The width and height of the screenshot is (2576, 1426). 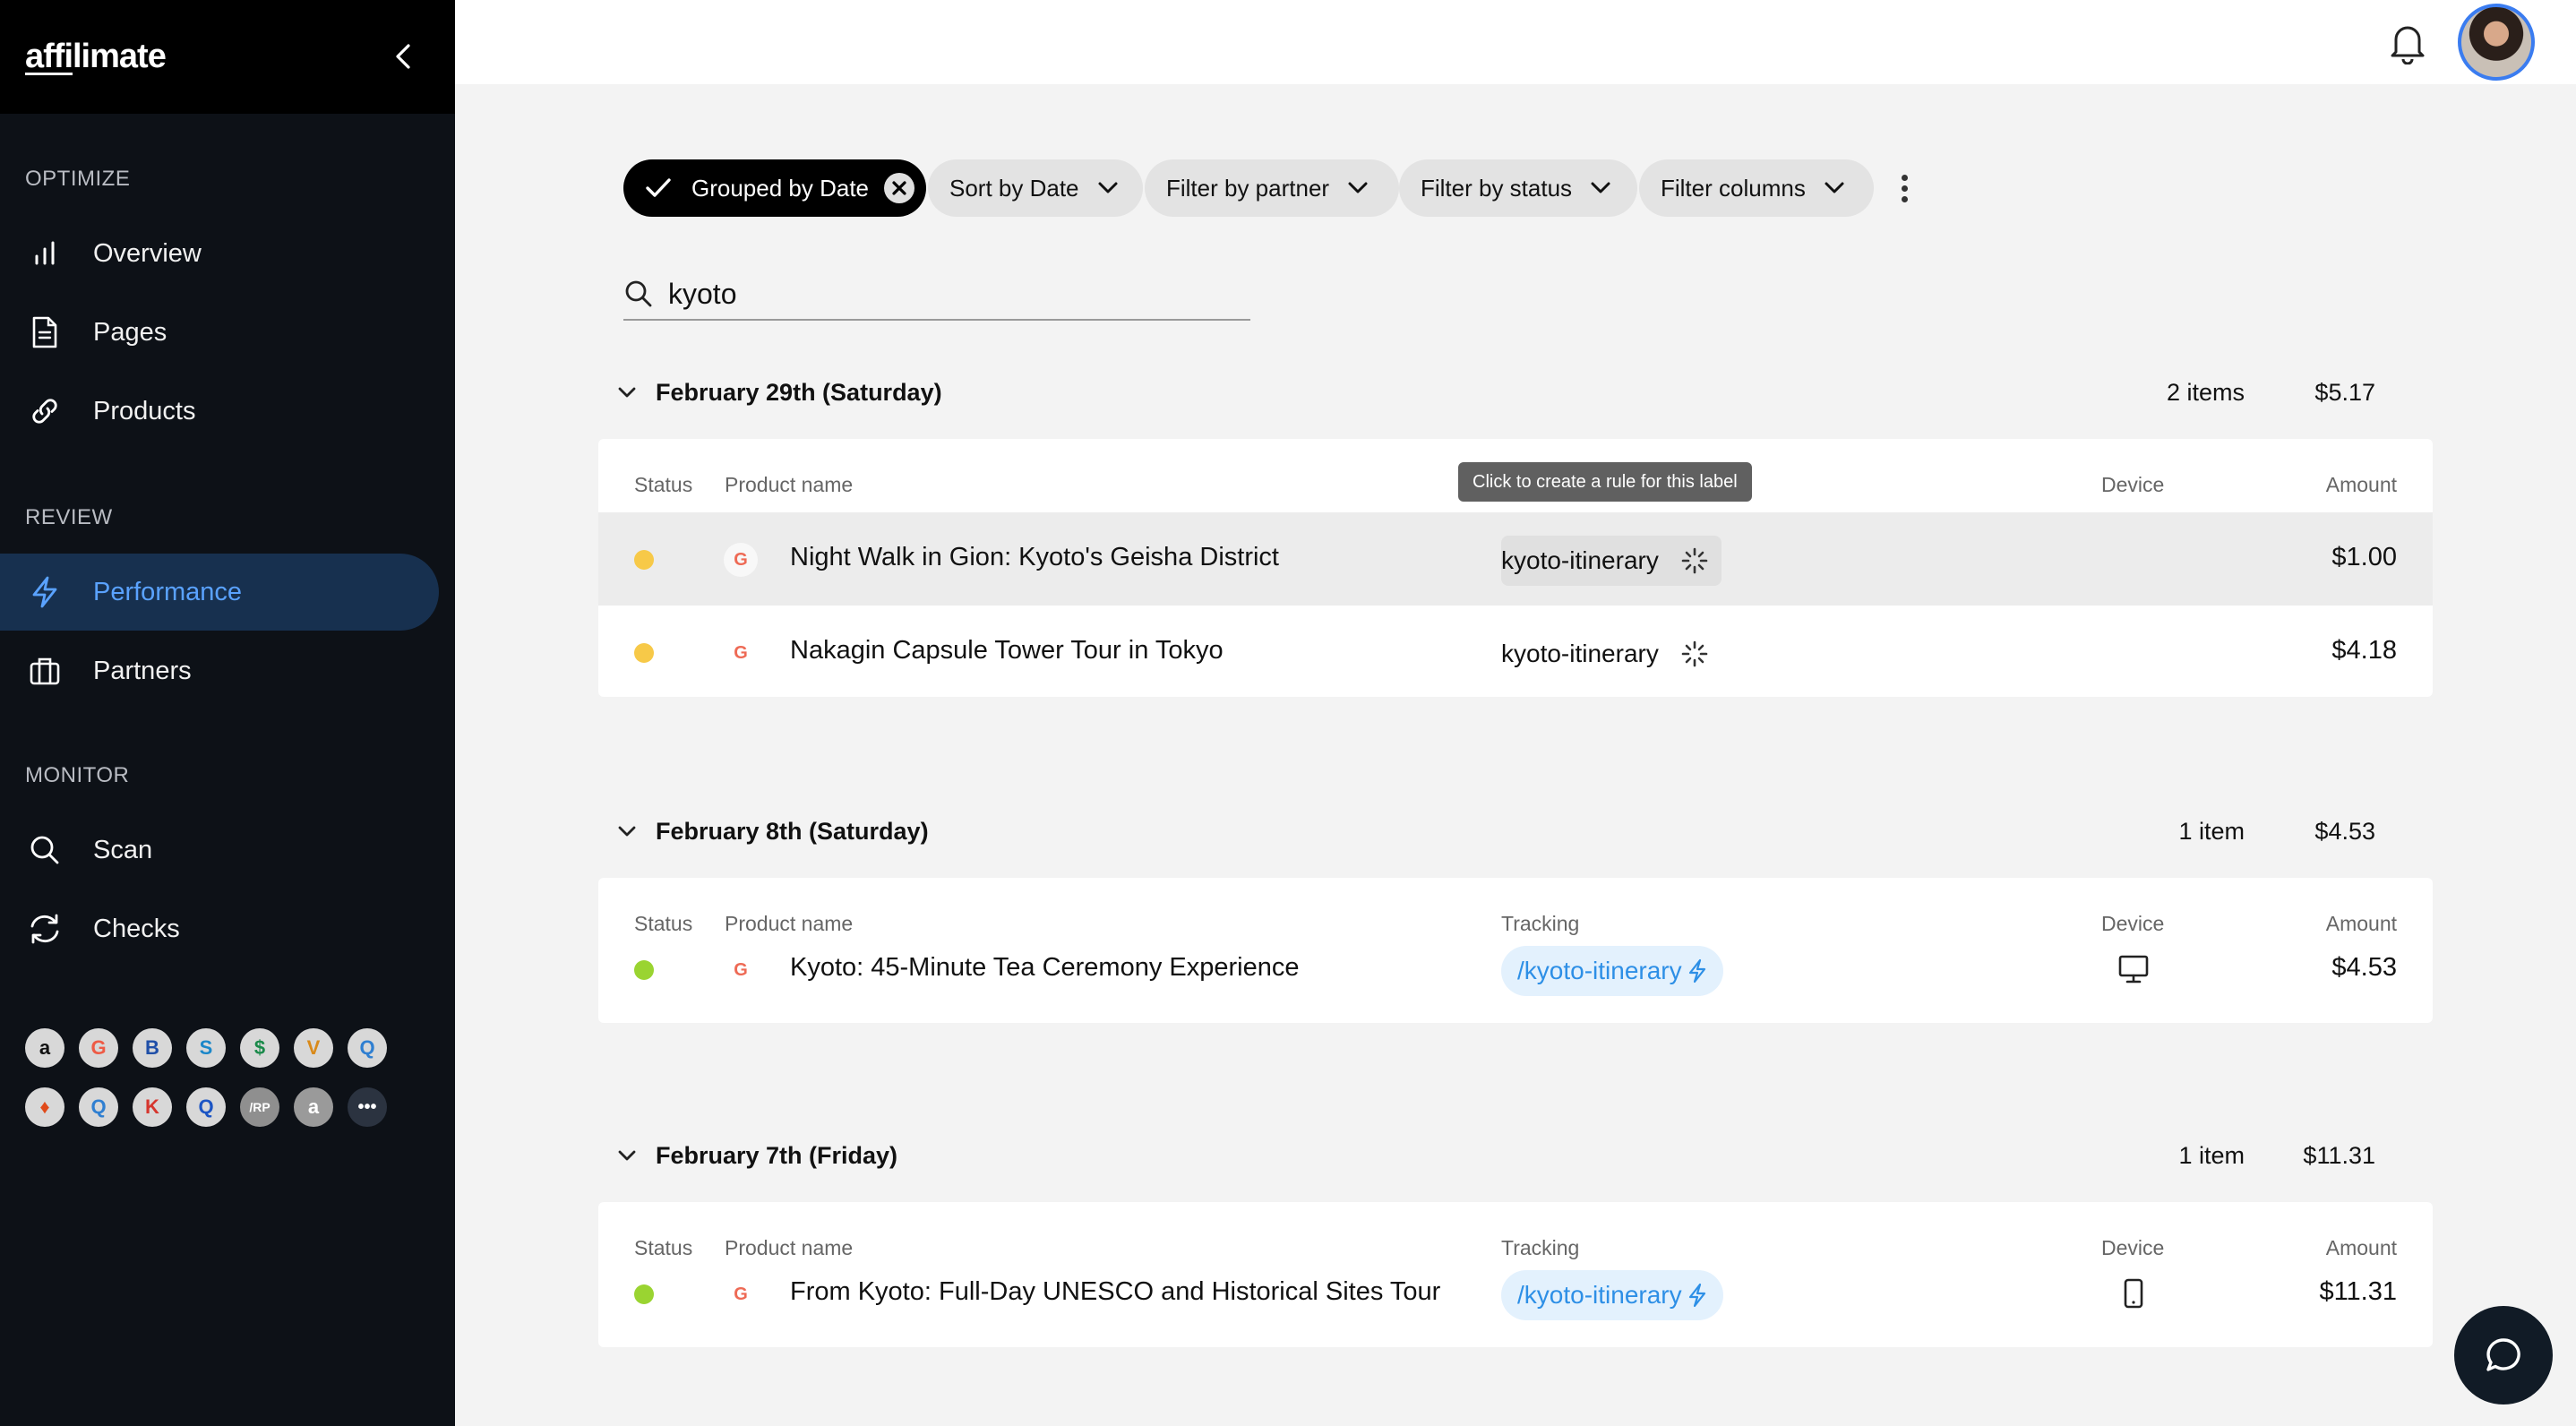 I want to click on amount: $1.00, so click(x=2364, y=557).